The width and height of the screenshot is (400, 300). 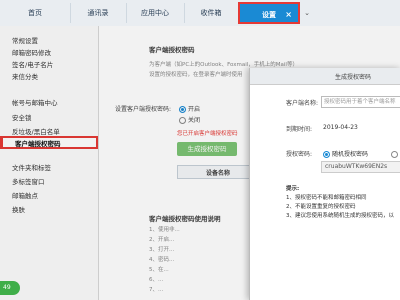 I want to click on sidebar-item-account-center: 帐号与邮箱中心, so click(x=35, y=102).